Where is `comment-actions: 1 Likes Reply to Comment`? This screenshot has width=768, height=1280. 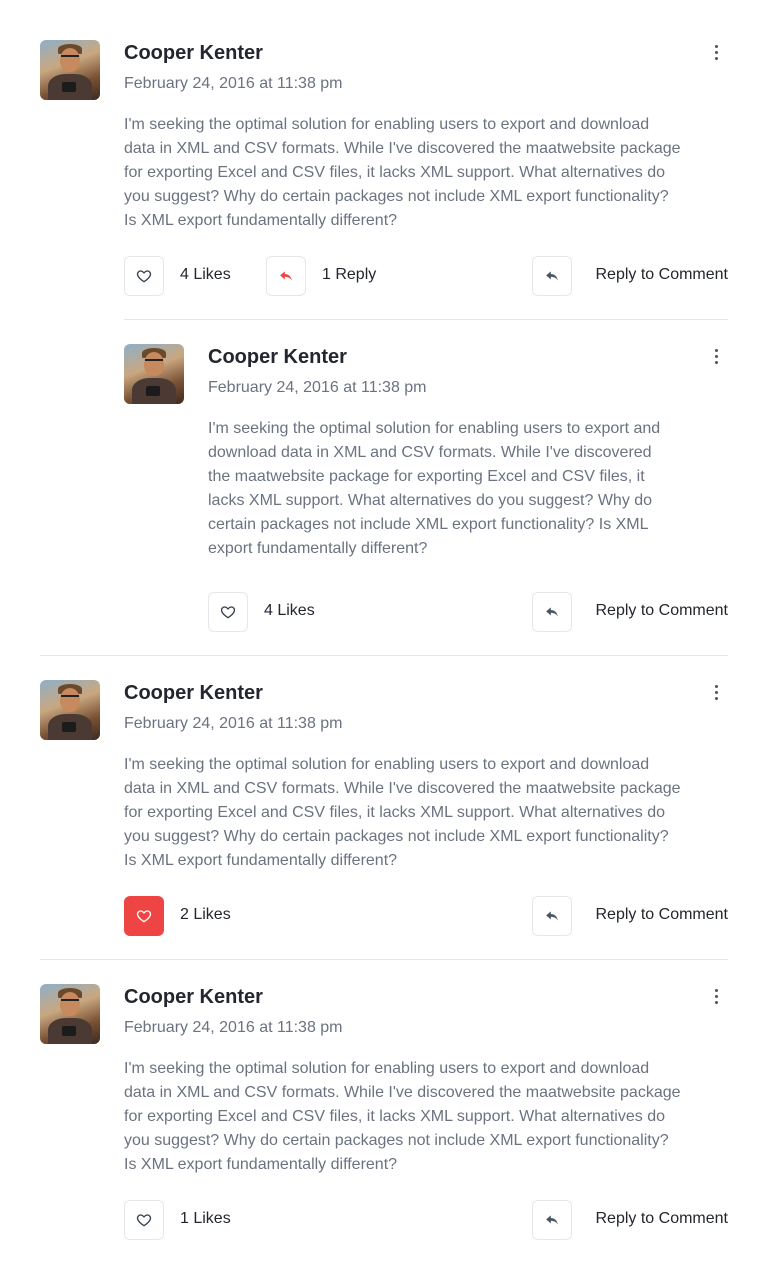
comment-actions: 1 Likes Reply to Comment is located at coordinates (426, 1220).